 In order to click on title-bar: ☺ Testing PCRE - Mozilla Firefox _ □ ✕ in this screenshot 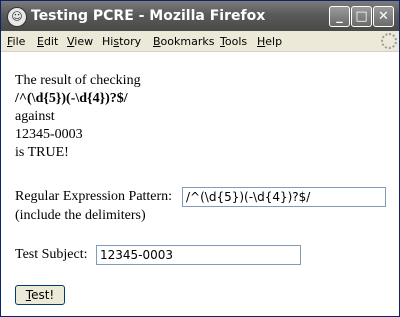, I will do `click(200, 16)`.